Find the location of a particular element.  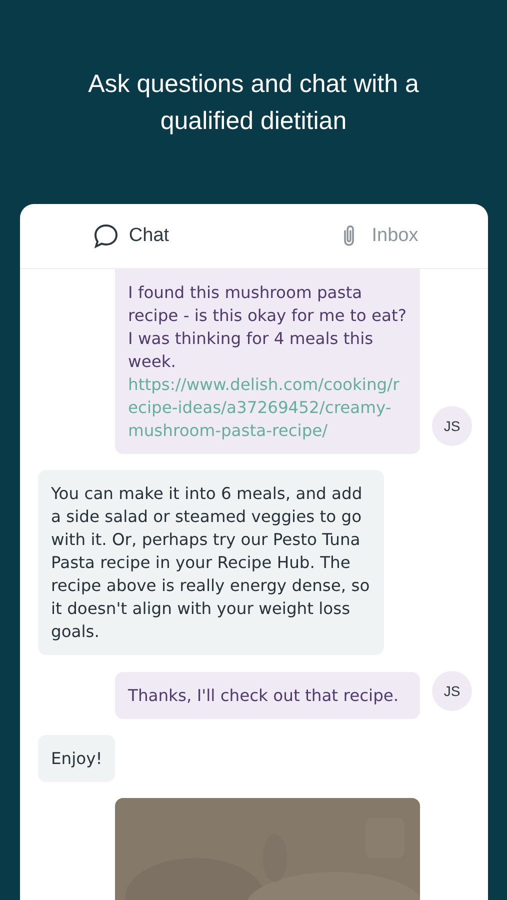

tab: Chat is located at coordinates (143, 236).